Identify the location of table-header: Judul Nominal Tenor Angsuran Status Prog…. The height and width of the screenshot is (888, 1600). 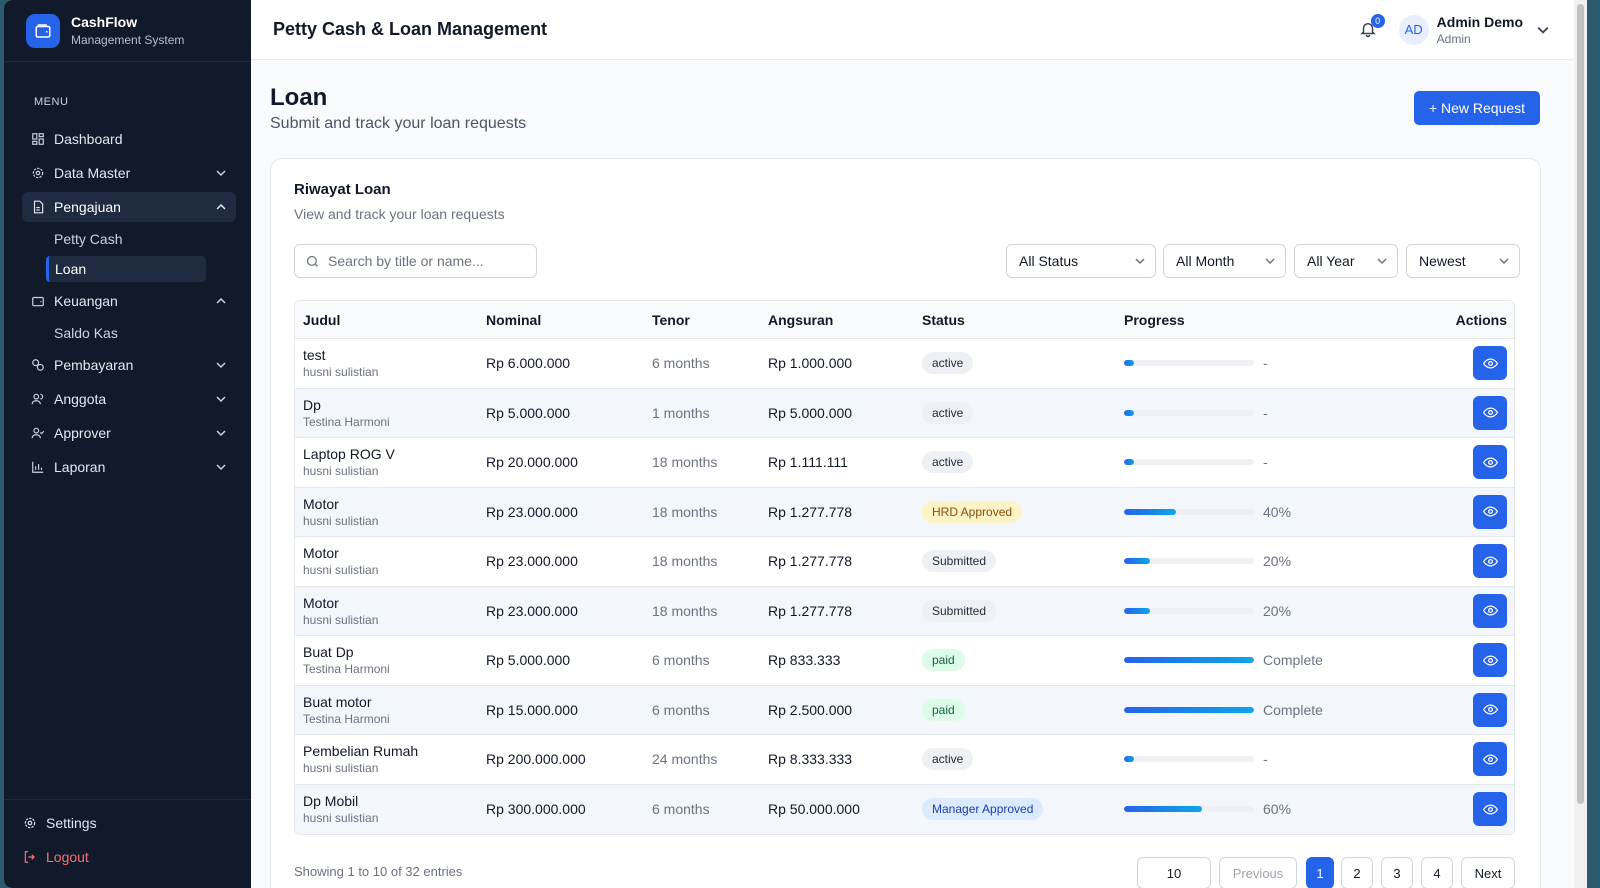
(904, 320).